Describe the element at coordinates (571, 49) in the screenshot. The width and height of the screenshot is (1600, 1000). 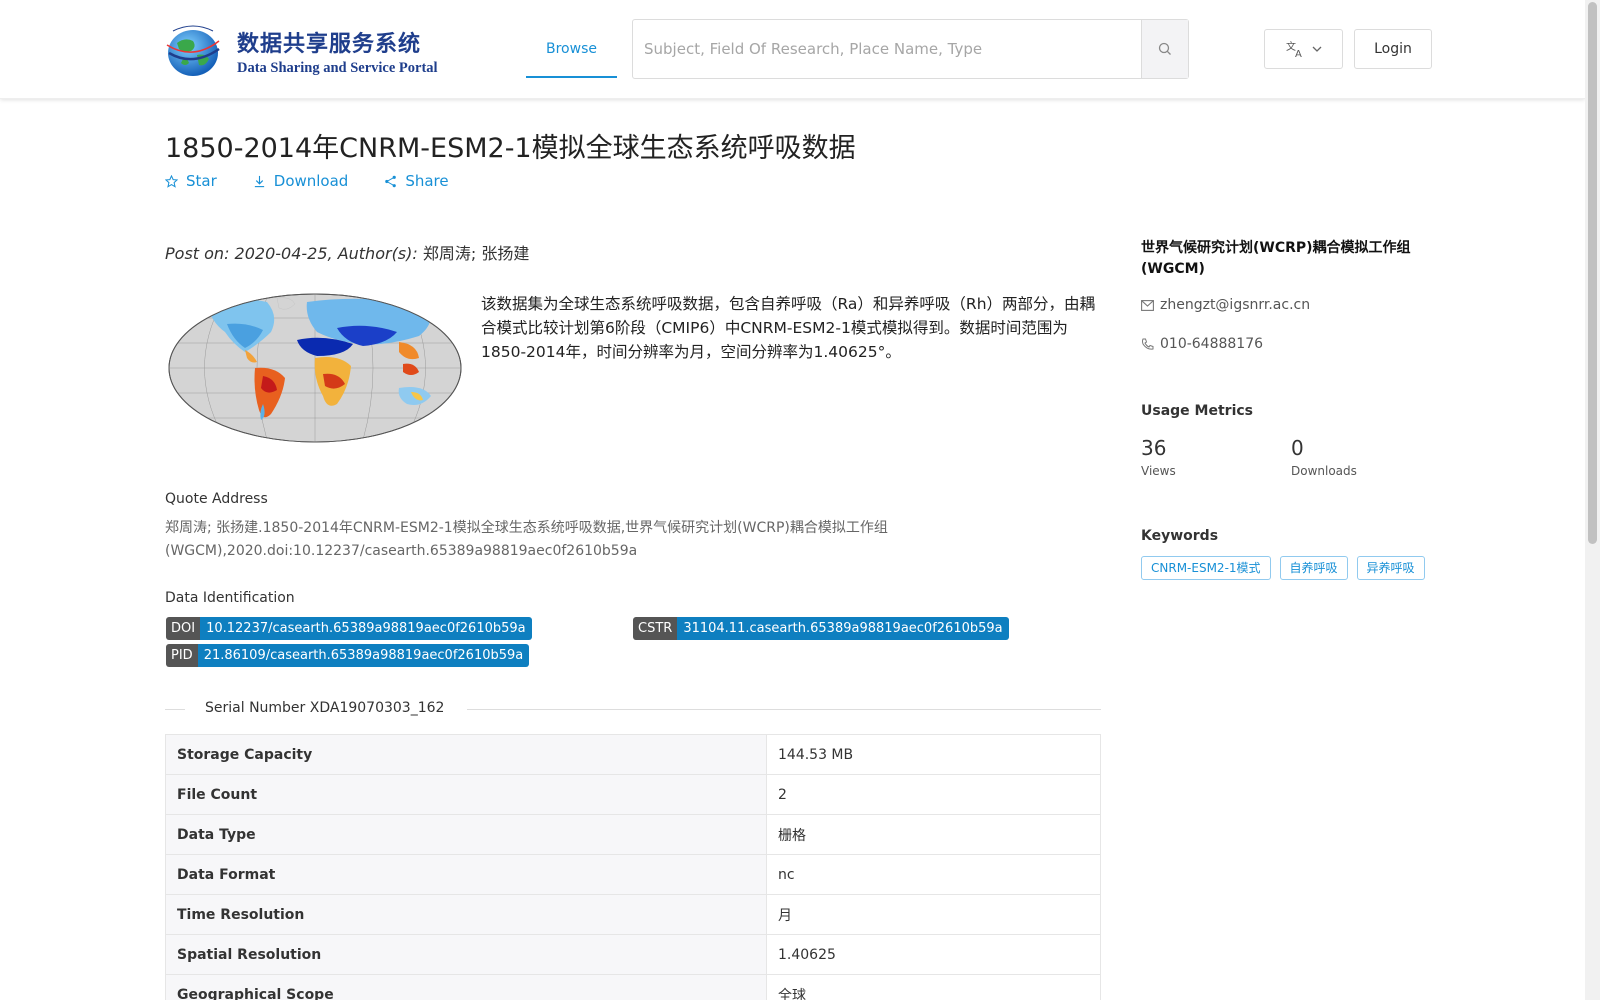
I see `nav-browse-link: Browse` at that location.